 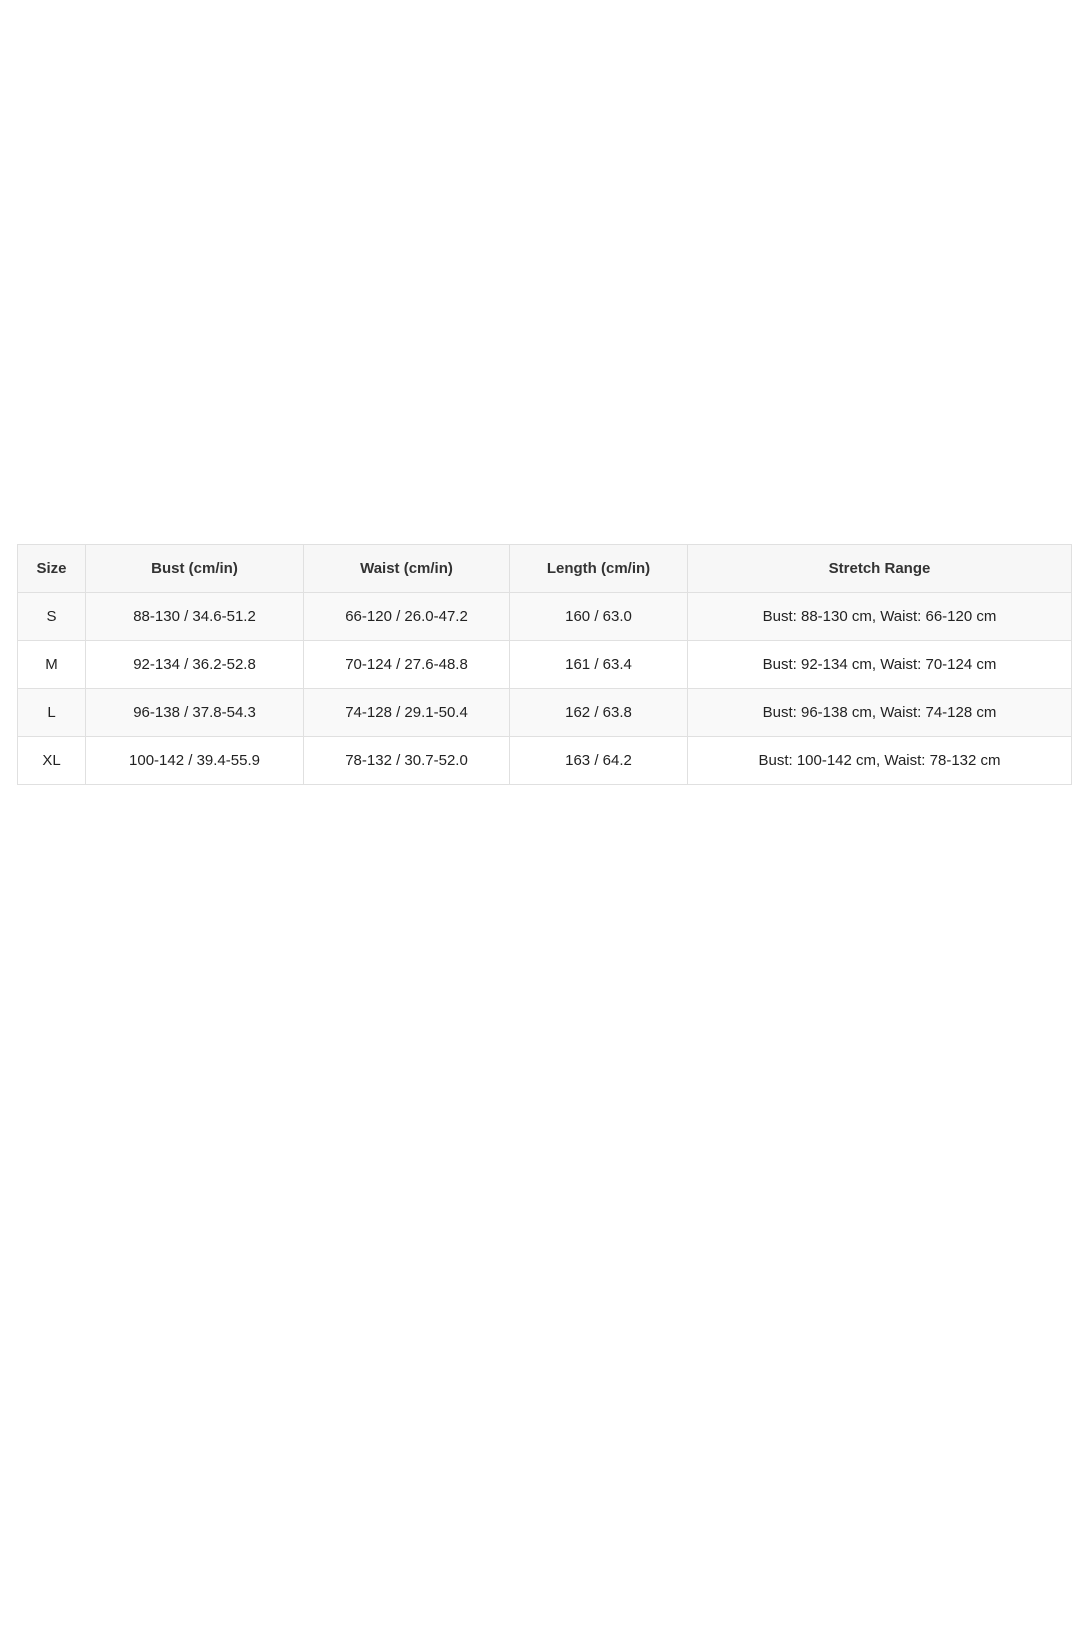 I want to click on cell-bust: 88-130 / 34.6-51.2, so click(x=194, y=616).